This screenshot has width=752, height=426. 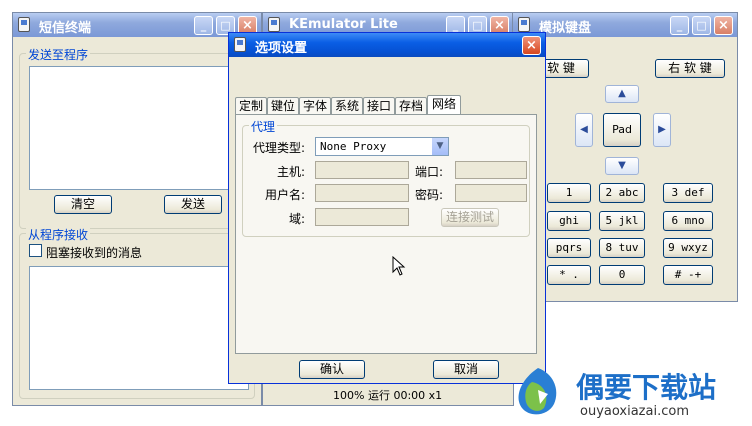 I want to click on password-field, so click(x=491, y=193).